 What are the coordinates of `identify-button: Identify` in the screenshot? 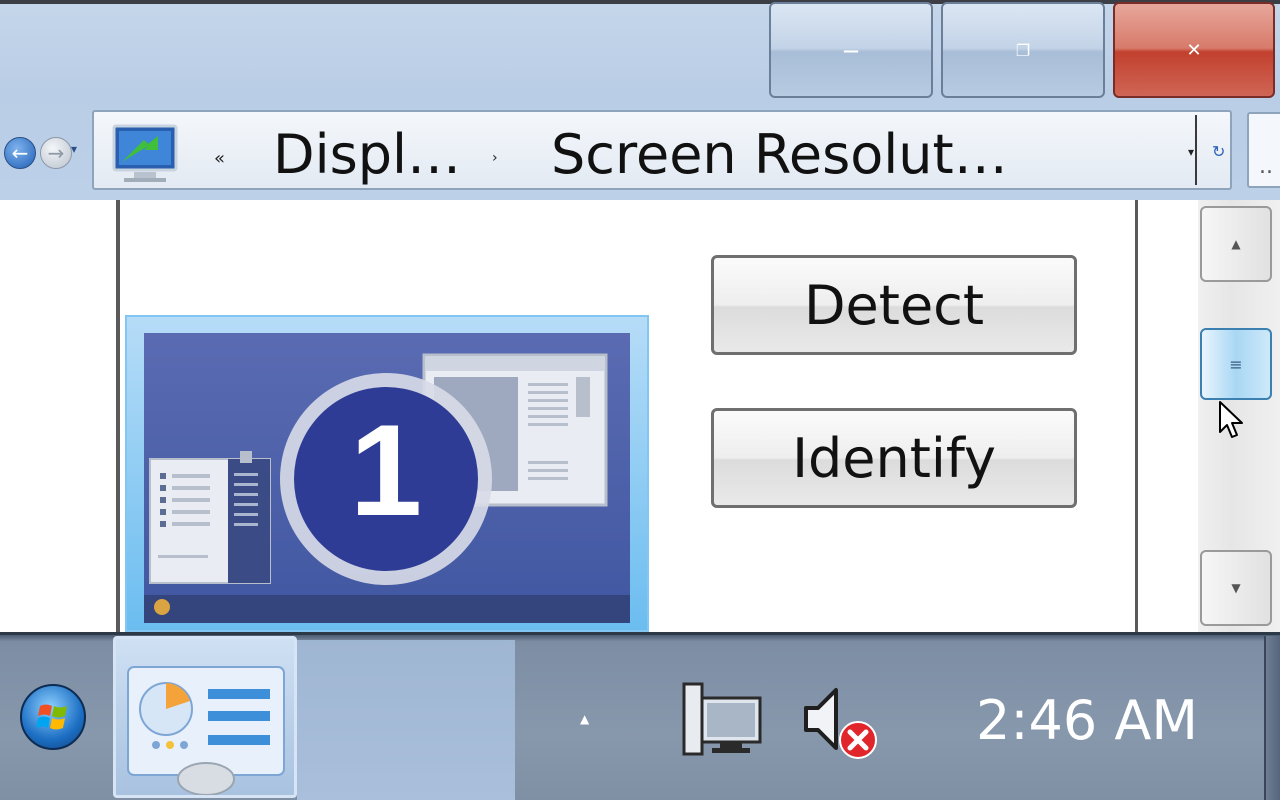 It's located at (894, 458).